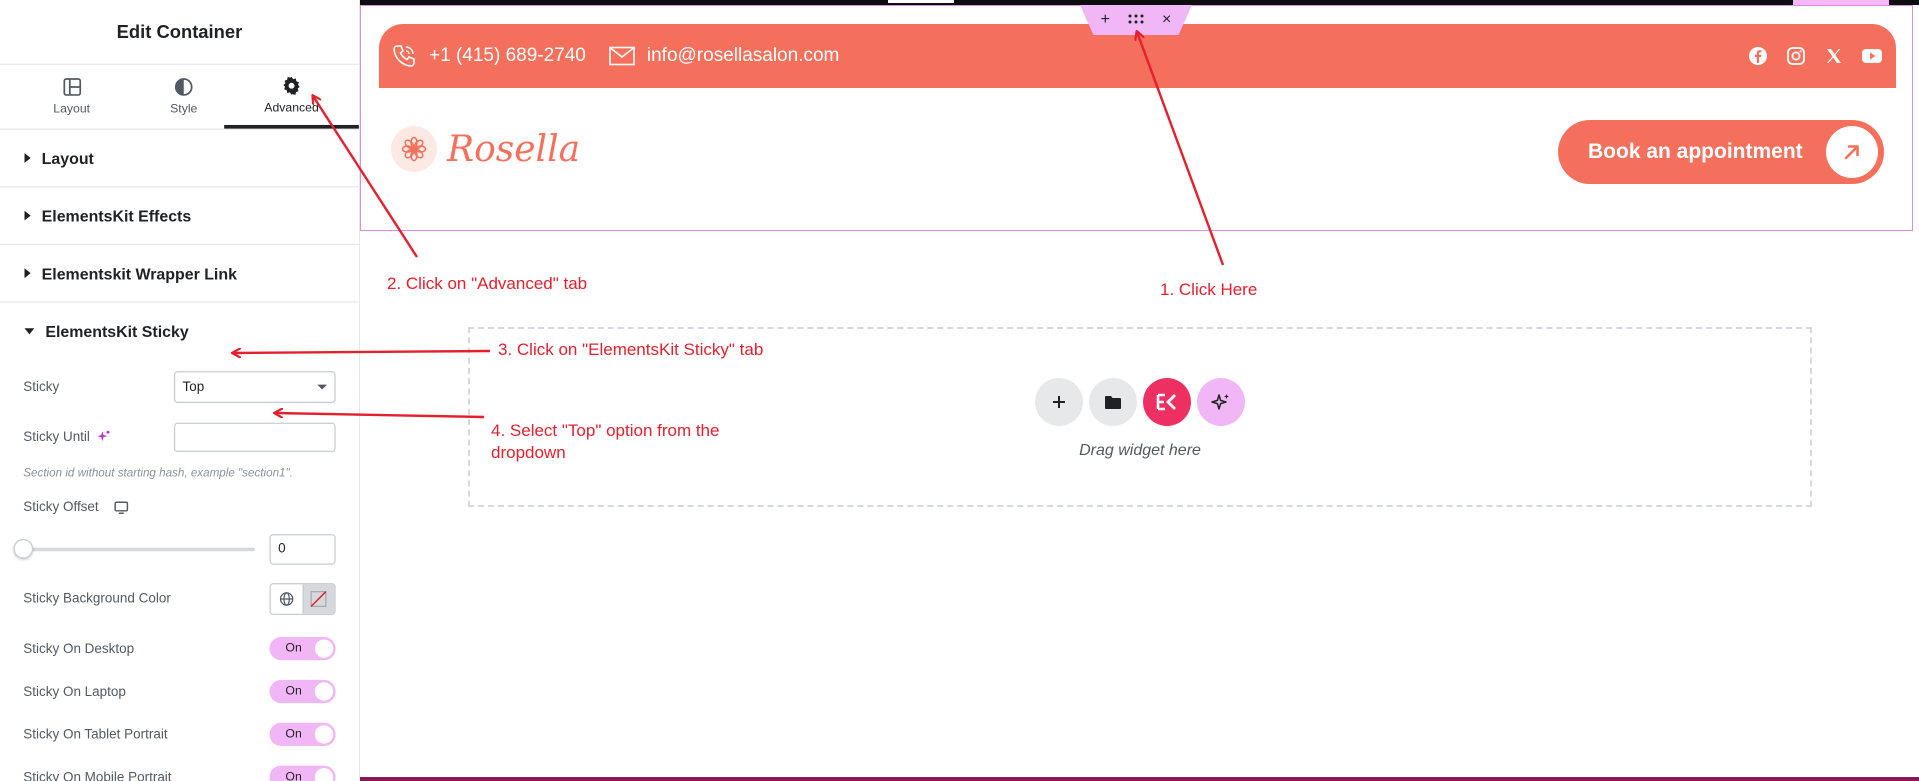 The height and width of the screenshot is (781, 1919). I want to click on sticky-desktop-toggle-row: Sticky On Desktop On, so click(179, 648).